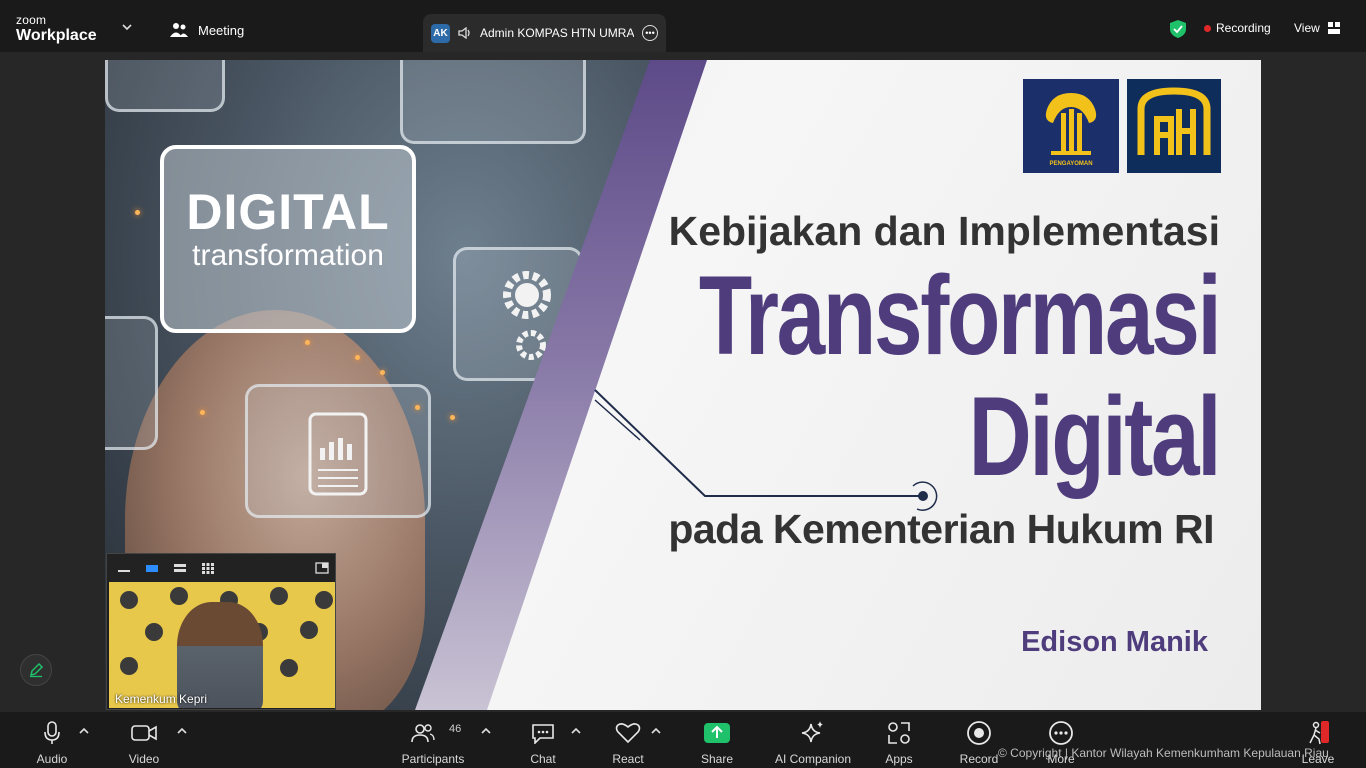 The height and width of the screenshot is (768, 1366). I want to click on self-view-panel: Kemenkum Kepri, so click(221, 631).